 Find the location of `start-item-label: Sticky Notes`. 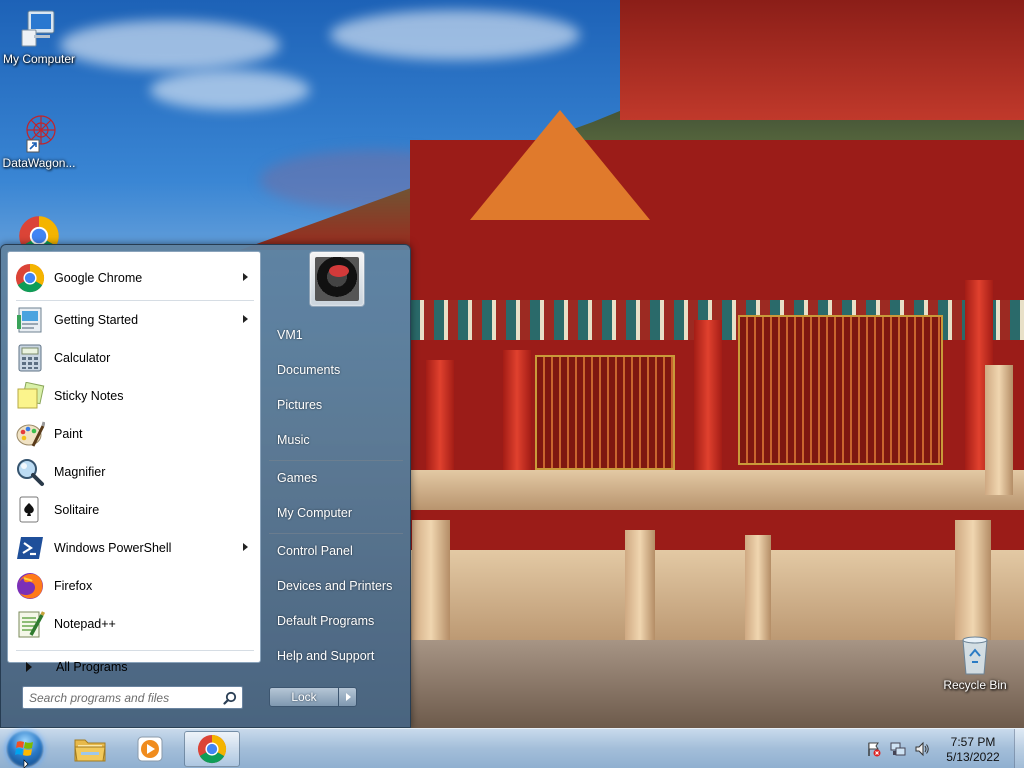

start-item-label: Sticky Notes is located at coordinates (89, 396).